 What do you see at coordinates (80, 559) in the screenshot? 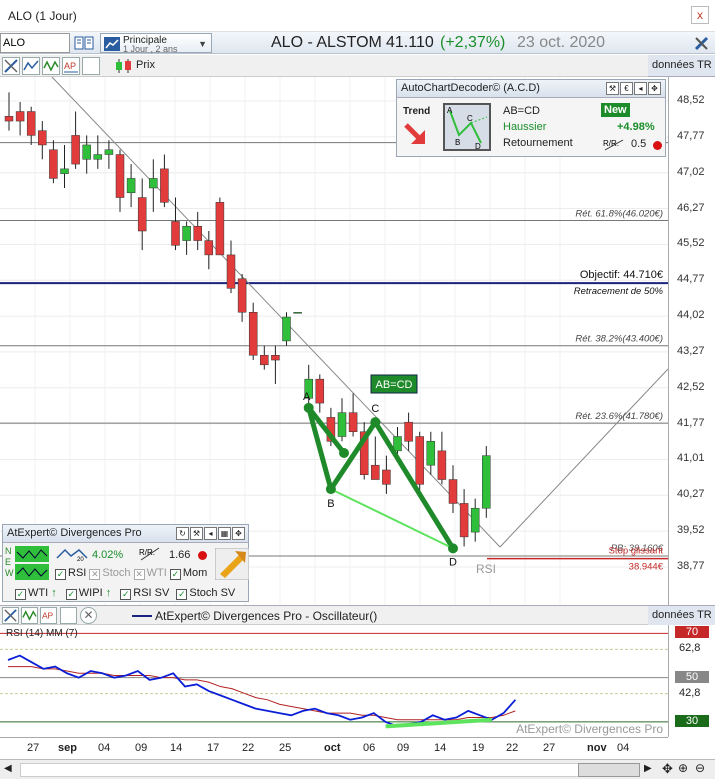
I see `divergences-days: 20` at bounding box center [80, 559].